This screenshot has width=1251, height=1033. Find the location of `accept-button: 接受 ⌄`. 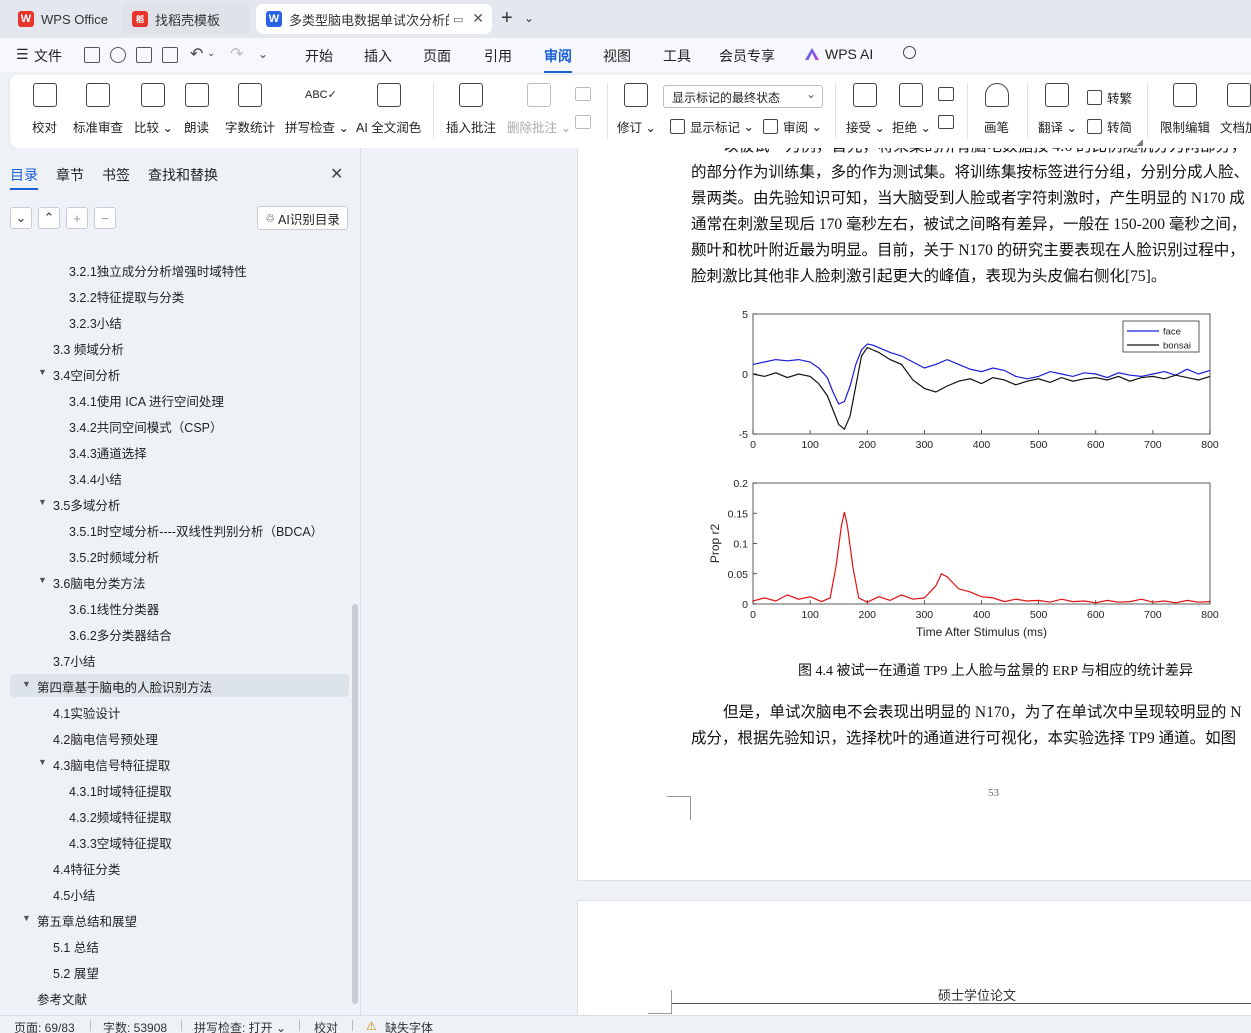

accept-button: 接受 ⌄ is located at coordinates (865, 109).